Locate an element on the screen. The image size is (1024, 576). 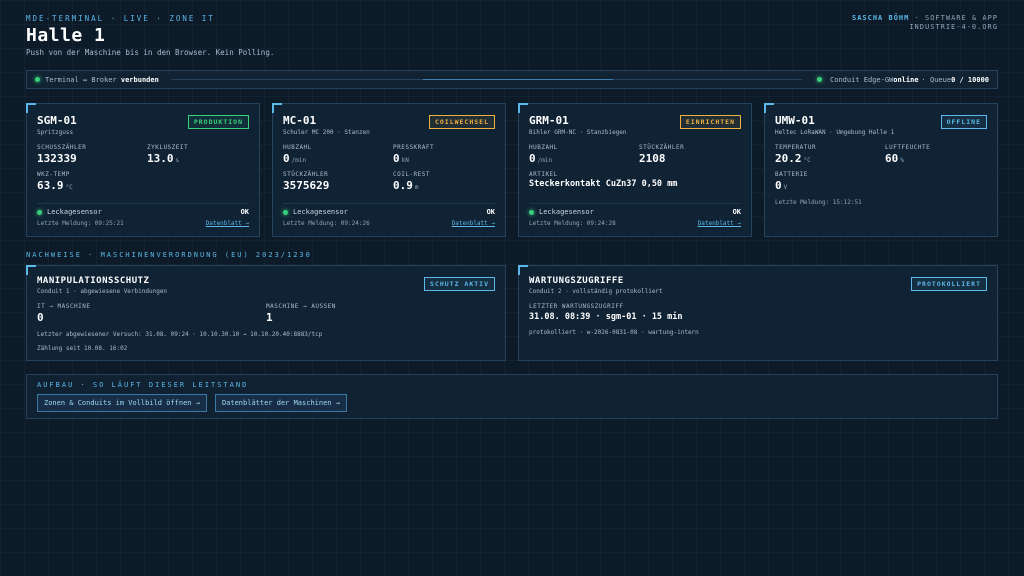
author-role: · SOFTWARE & APP is located at coordinates (956, 18).